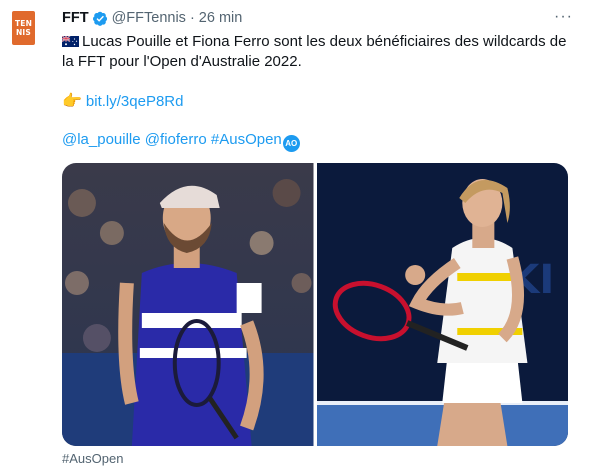  I want to click on link-line: 👉 bit.ly/3qeP8Rd, so click(122, 101).